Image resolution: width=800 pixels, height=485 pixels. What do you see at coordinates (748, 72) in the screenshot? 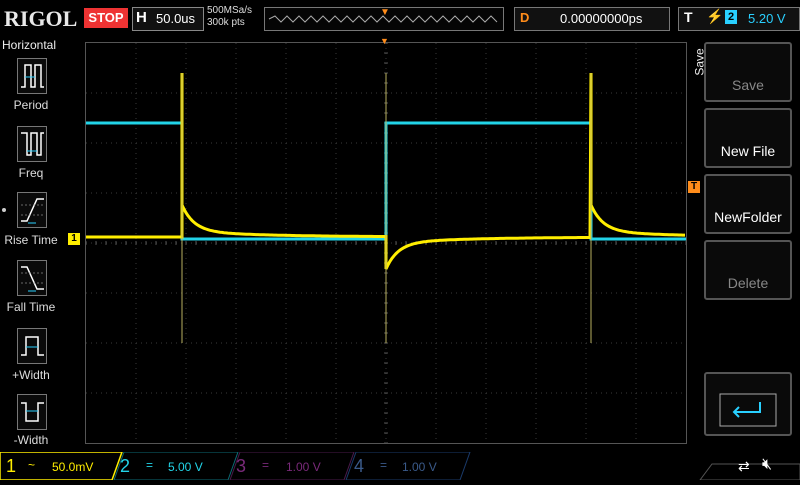
I see `save-button: Save` at bounding box center [748, 72].